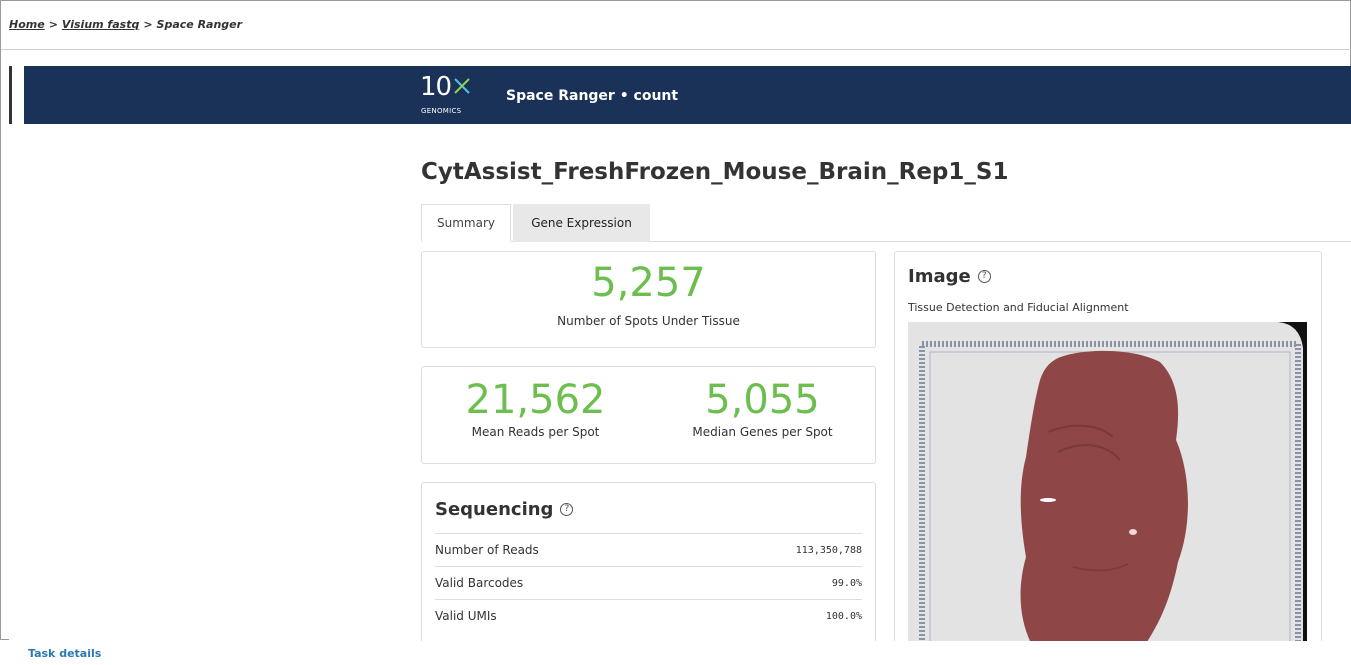  I want to click on row-label: Valid UMIs, so click(466, 616).